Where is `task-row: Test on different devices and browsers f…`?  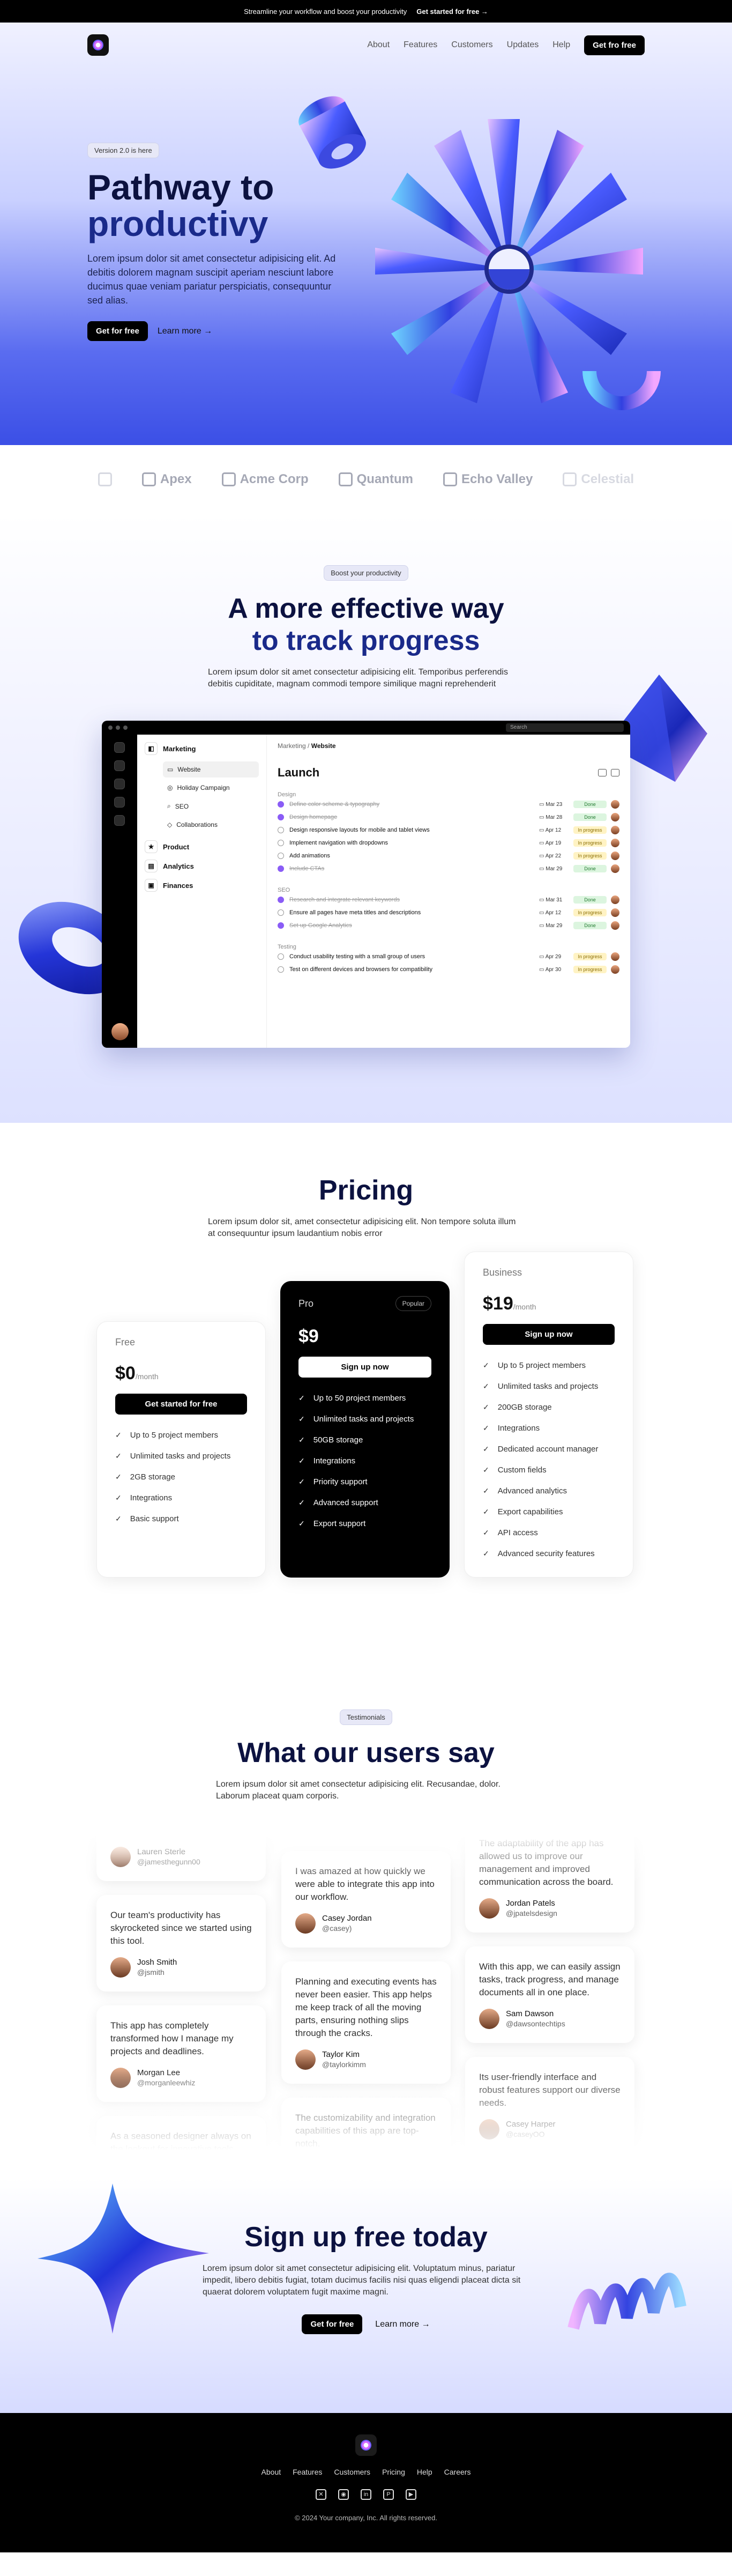 task-row: Test on different devices and browsers f… is located at coordinates (448, 969).